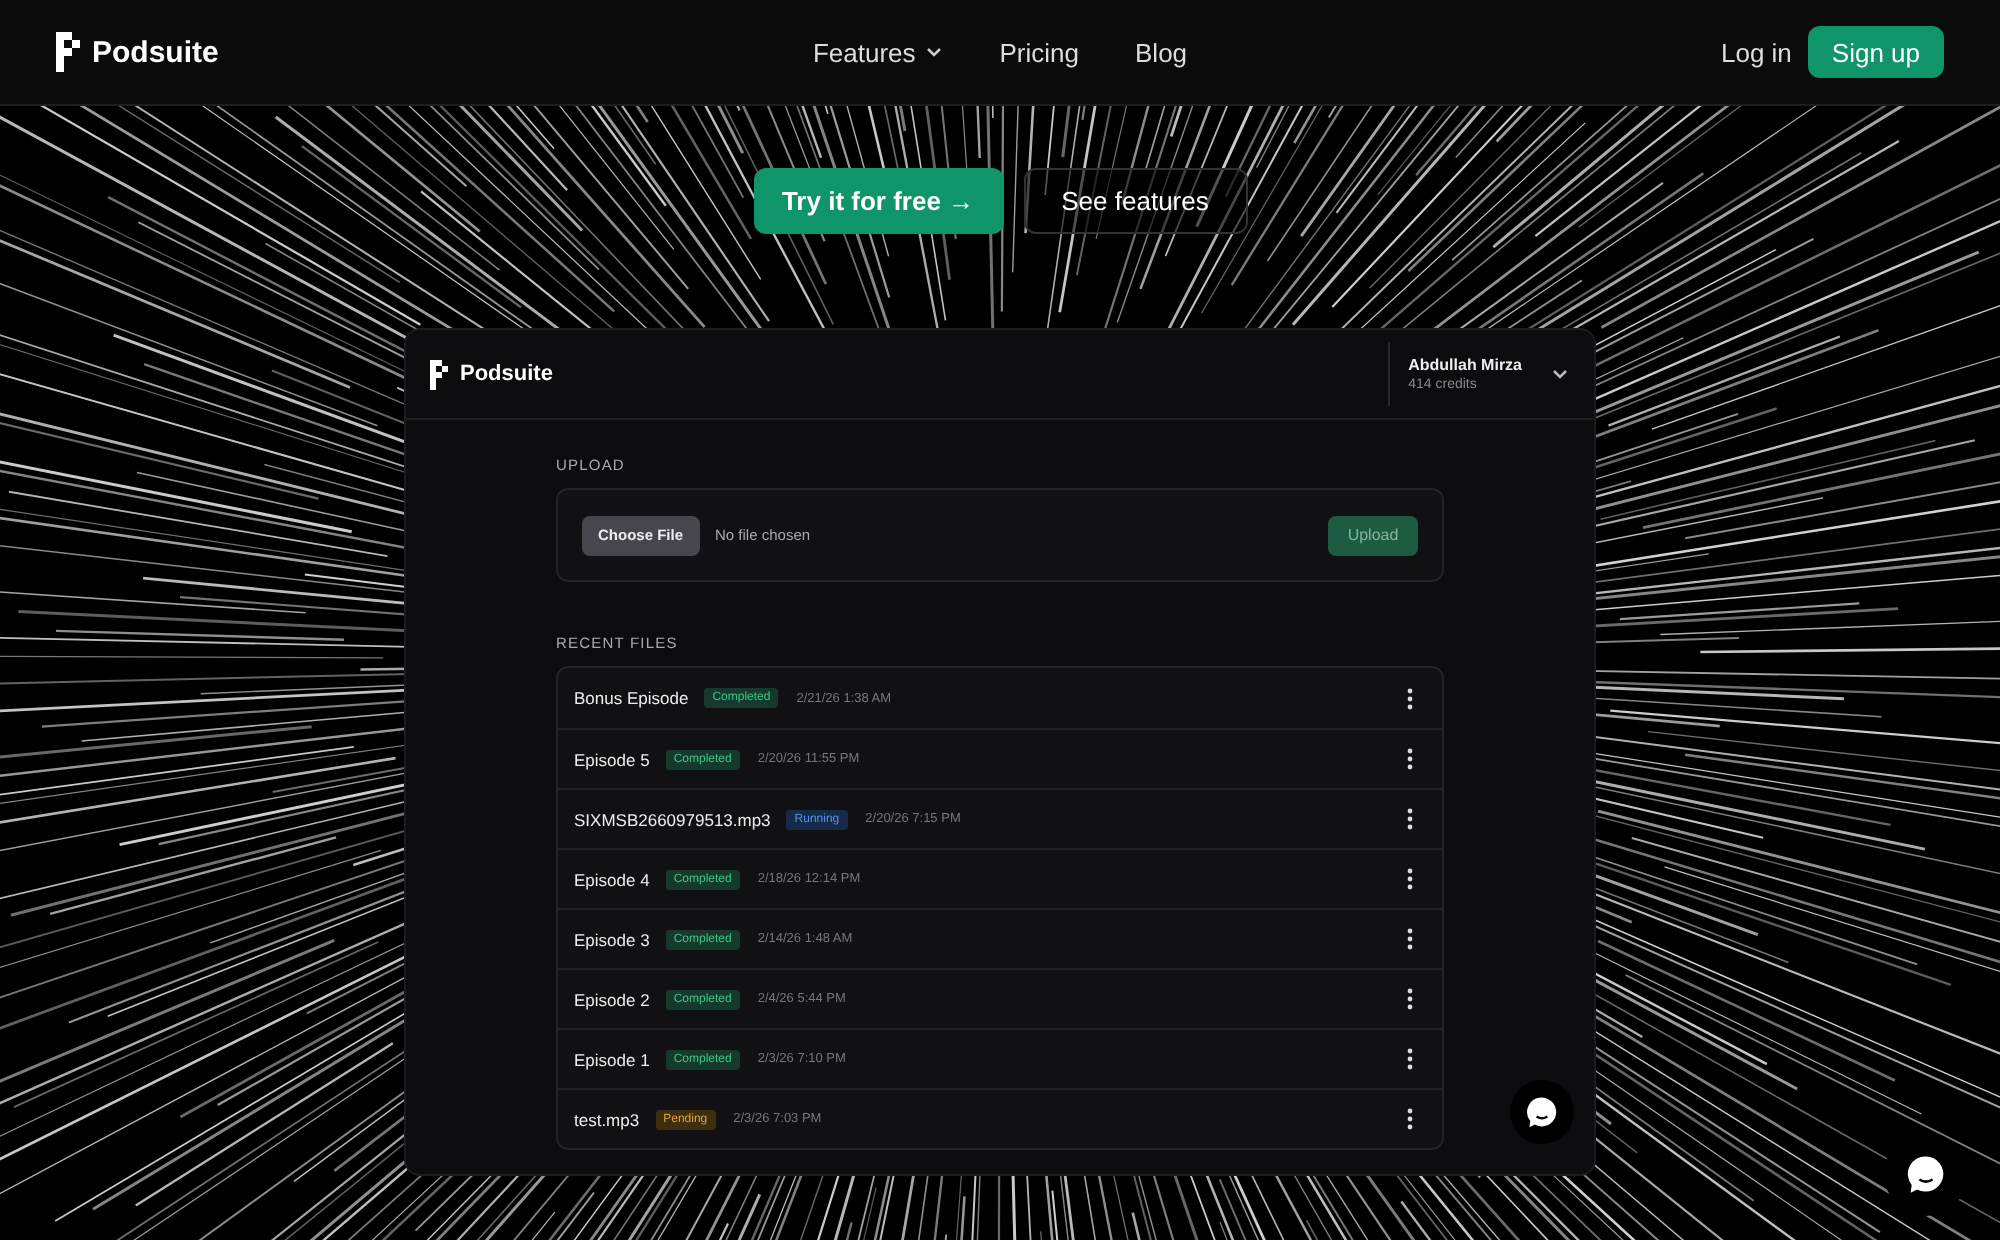 This screenshot has width=2000, height=1240. Describe the element at coordinates (1465, 365) in the screenshot. I see `user-name: Abdullah Mirza` at that location.